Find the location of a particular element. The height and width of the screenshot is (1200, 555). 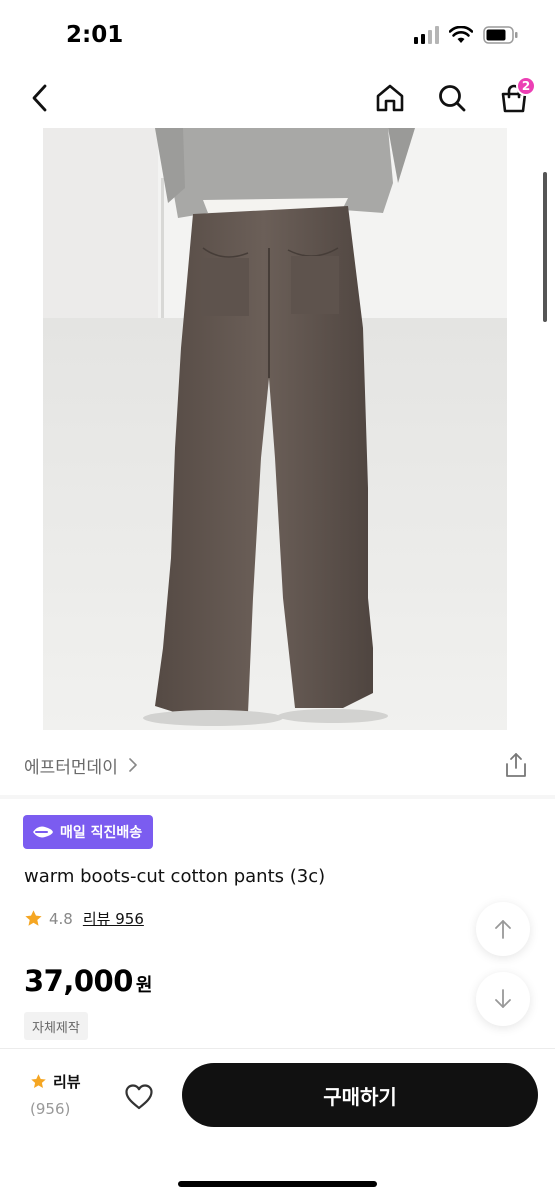

section-divider is located at coordinates (277, 797).